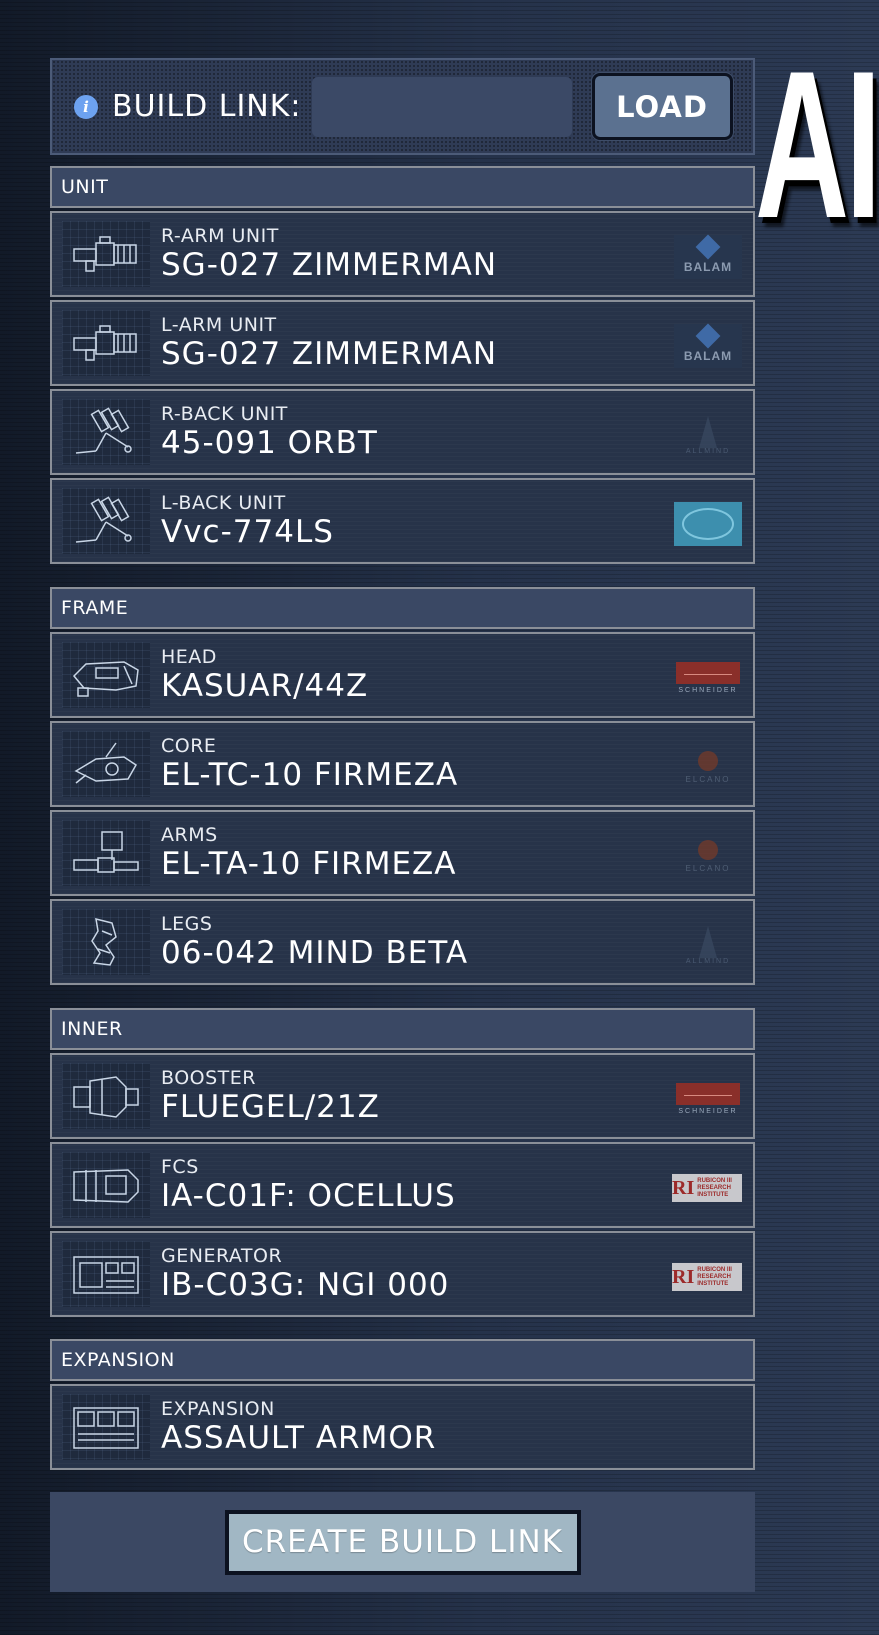 The image size is (879, 1635). Describe the element at coordinates (247, 532) in the screenshot. I see `part-name: Vvc-774LS` at that location.